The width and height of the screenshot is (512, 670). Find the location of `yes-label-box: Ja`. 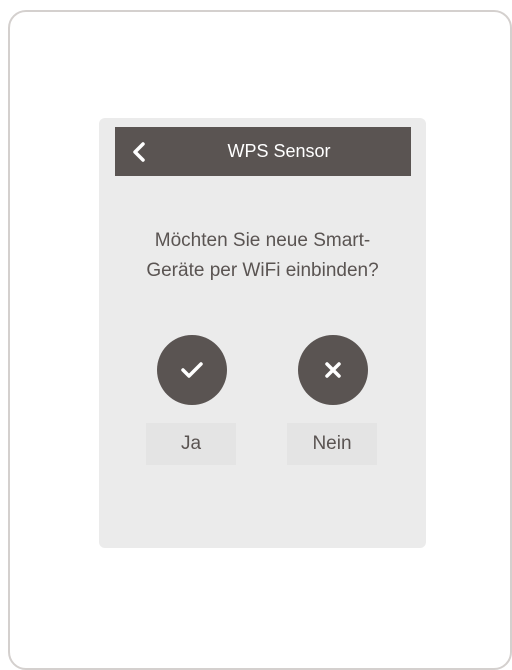

yes-label-box: Ja is located at coordinates (191, 444).